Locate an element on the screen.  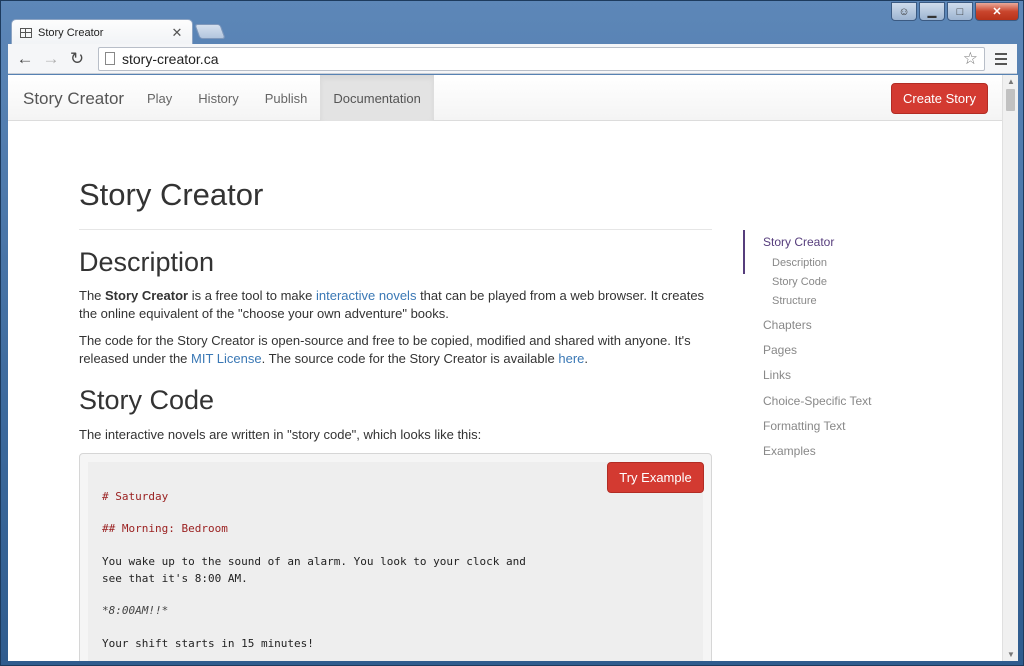
try-example-button: Try Example is located at coordinates (655, 477).